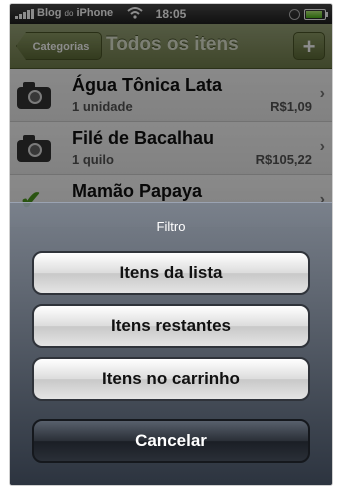 This screenshot has width=344, height=490. What do you see at coordinates (171, 441) in the screenshot?
I see `cancel-button: Cancelar` at bounding box center [171, 441].